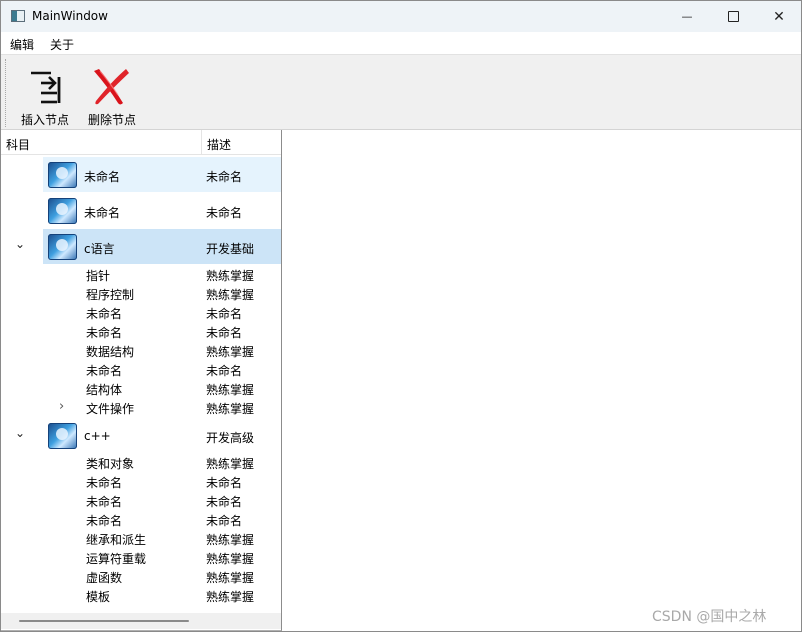 This screenshot has height=632, width=802. Describe the element at coordinates (201, 142) in the screenshot. I see `header-separator` at that location.